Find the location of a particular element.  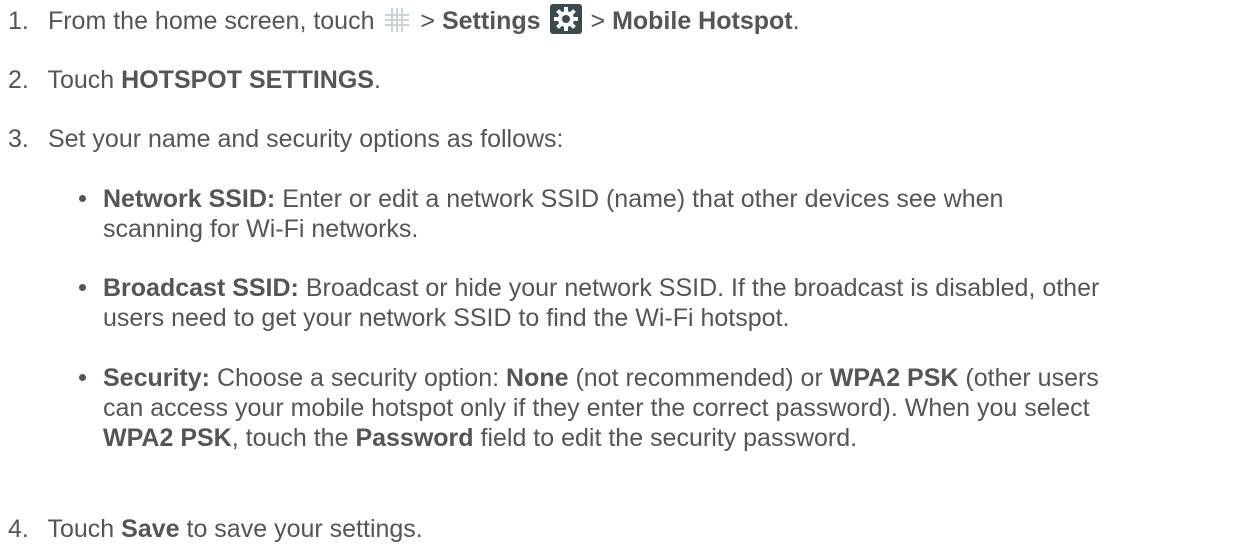

settings-label: Settings is located at coordinates (491, 21).